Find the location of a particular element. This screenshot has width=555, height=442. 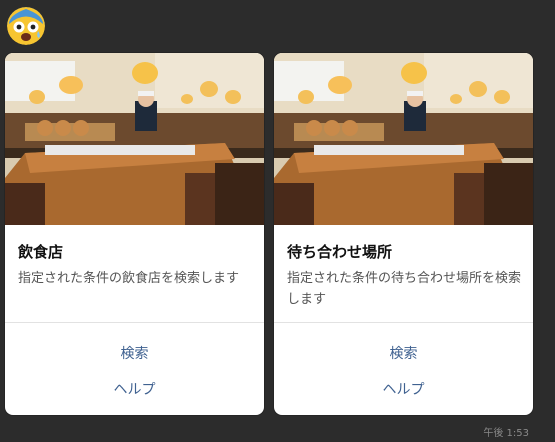

shocked-face-icon is located at coordinates (26, 26).